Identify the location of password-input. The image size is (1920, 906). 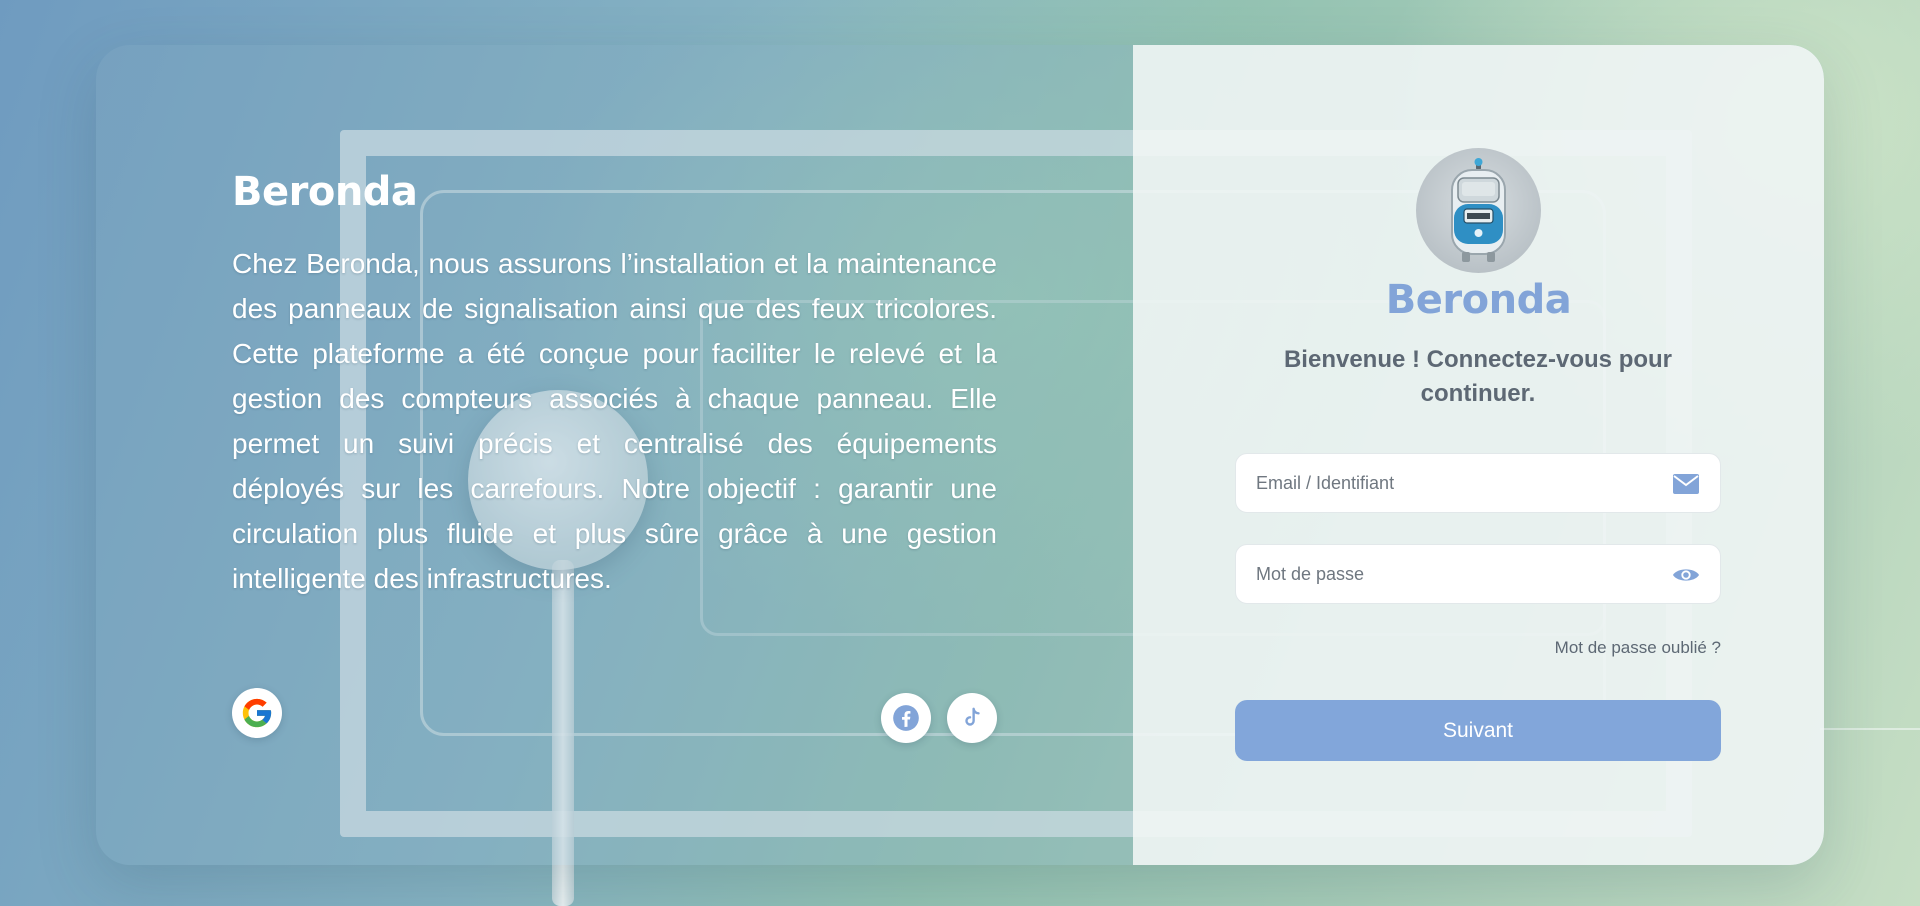
(1456, 574).